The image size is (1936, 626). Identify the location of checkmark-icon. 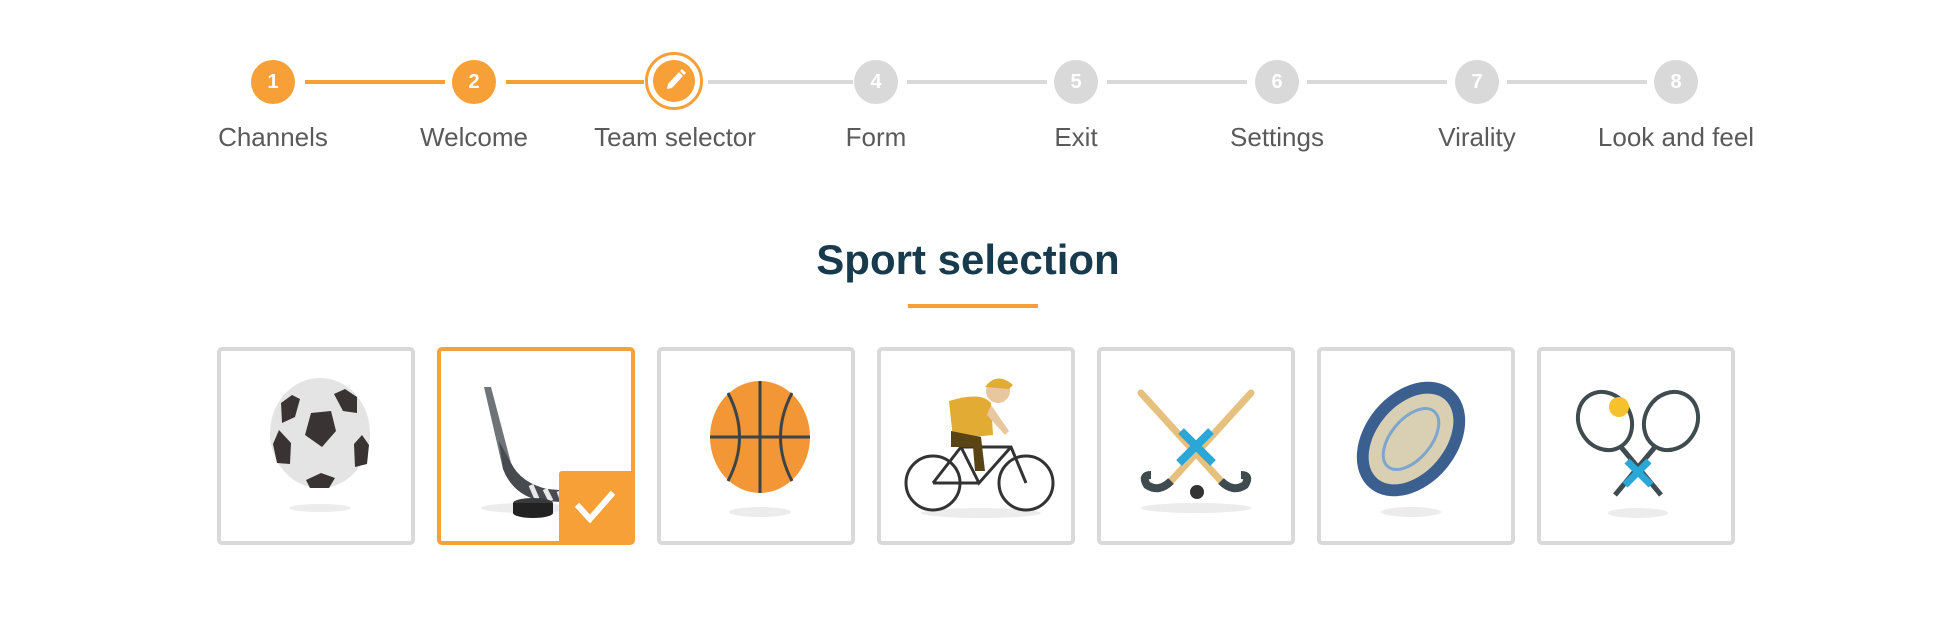
(595, 507).